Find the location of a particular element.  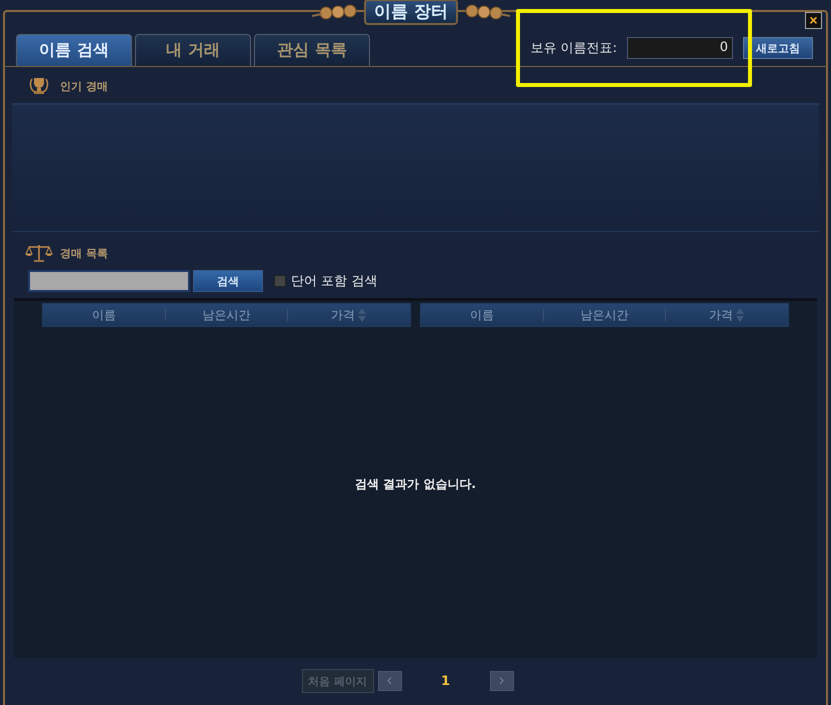

tab: 이름 검색 is located at coordinates (74, 50).